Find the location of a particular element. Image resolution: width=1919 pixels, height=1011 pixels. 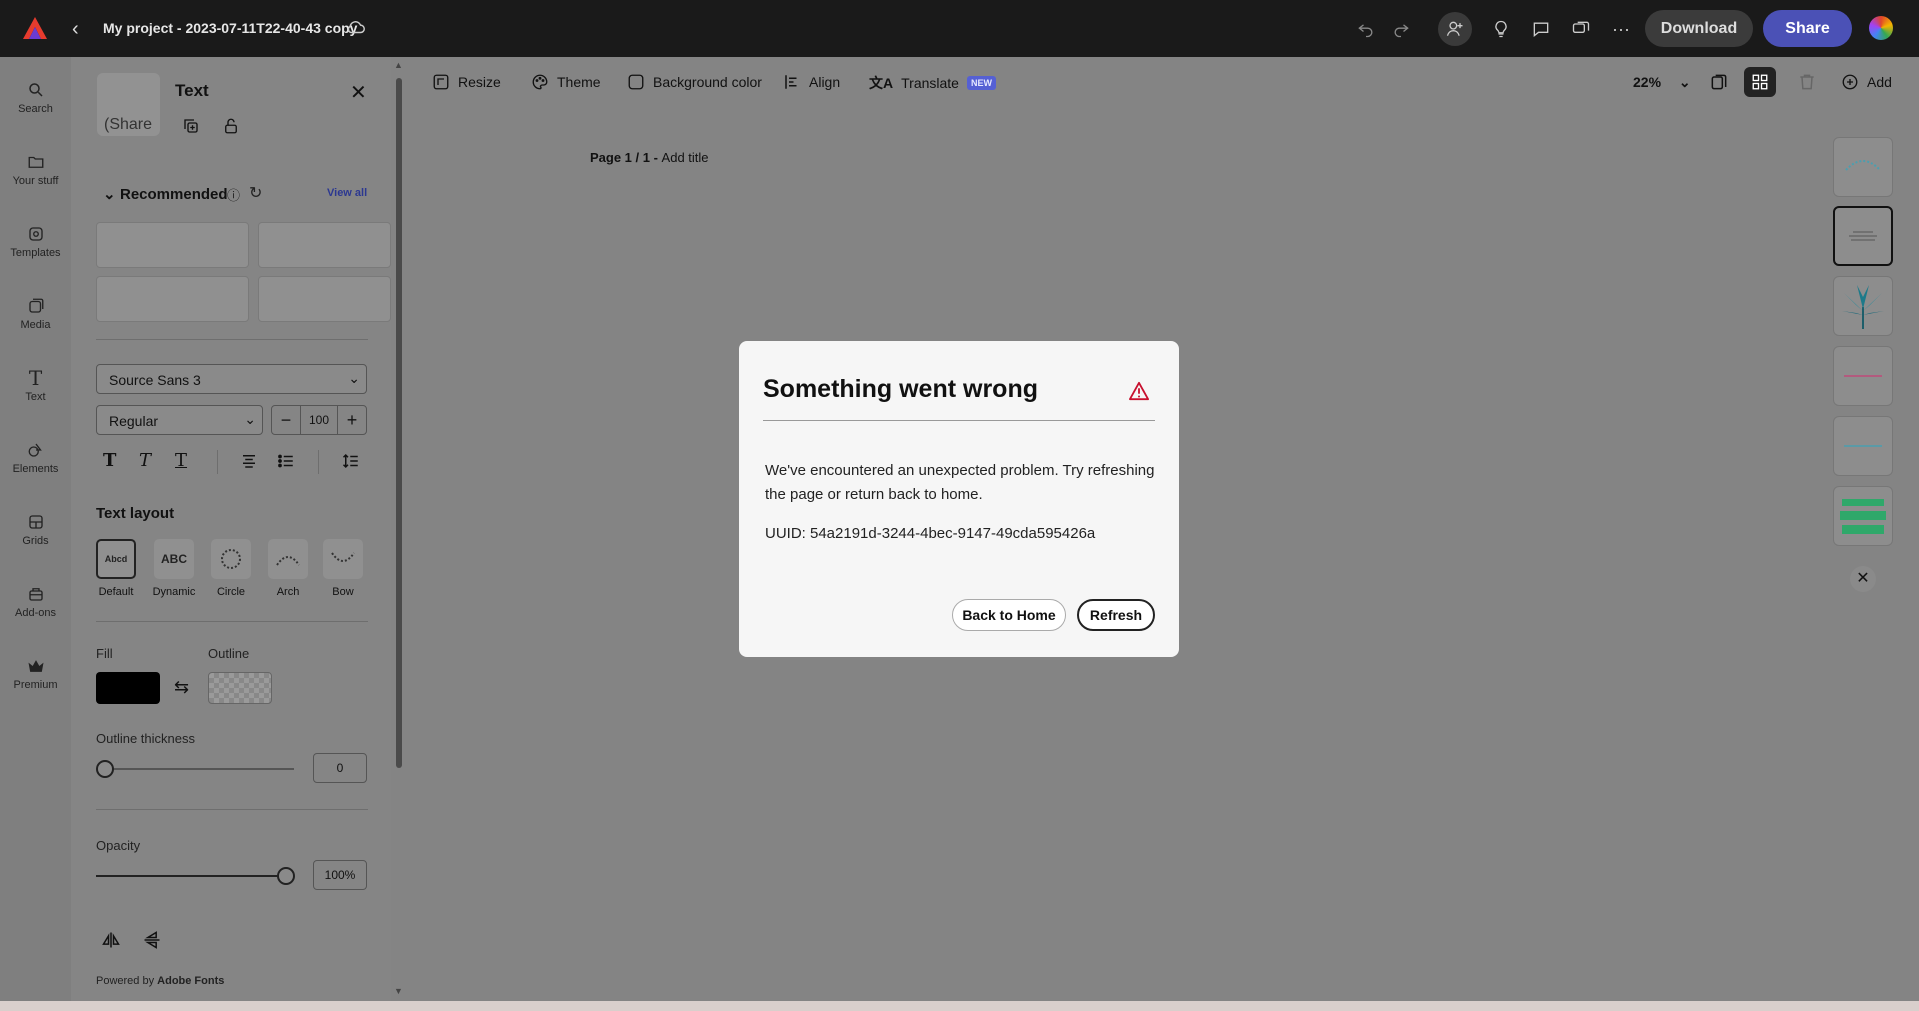

rail-item-add-ons: Add-ons is located at coordinates (35, 600).